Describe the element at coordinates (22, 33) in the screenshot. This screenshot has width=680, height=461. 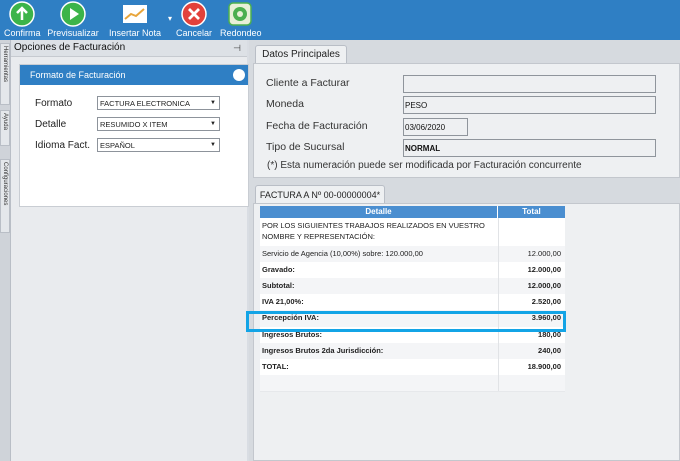
I see `confirm-label: Confirma` at that location.